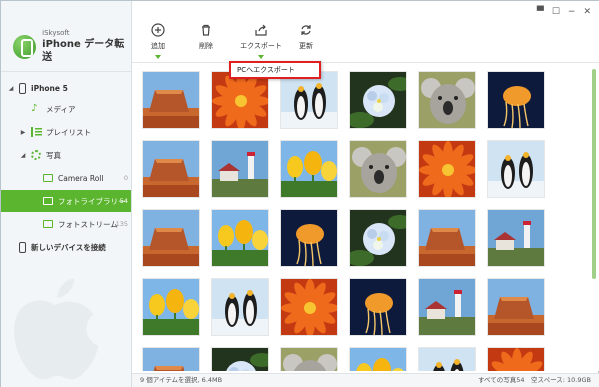  I want to click on sidebar-item-camera-roll: Camera Roll 0, so click(66, 178).